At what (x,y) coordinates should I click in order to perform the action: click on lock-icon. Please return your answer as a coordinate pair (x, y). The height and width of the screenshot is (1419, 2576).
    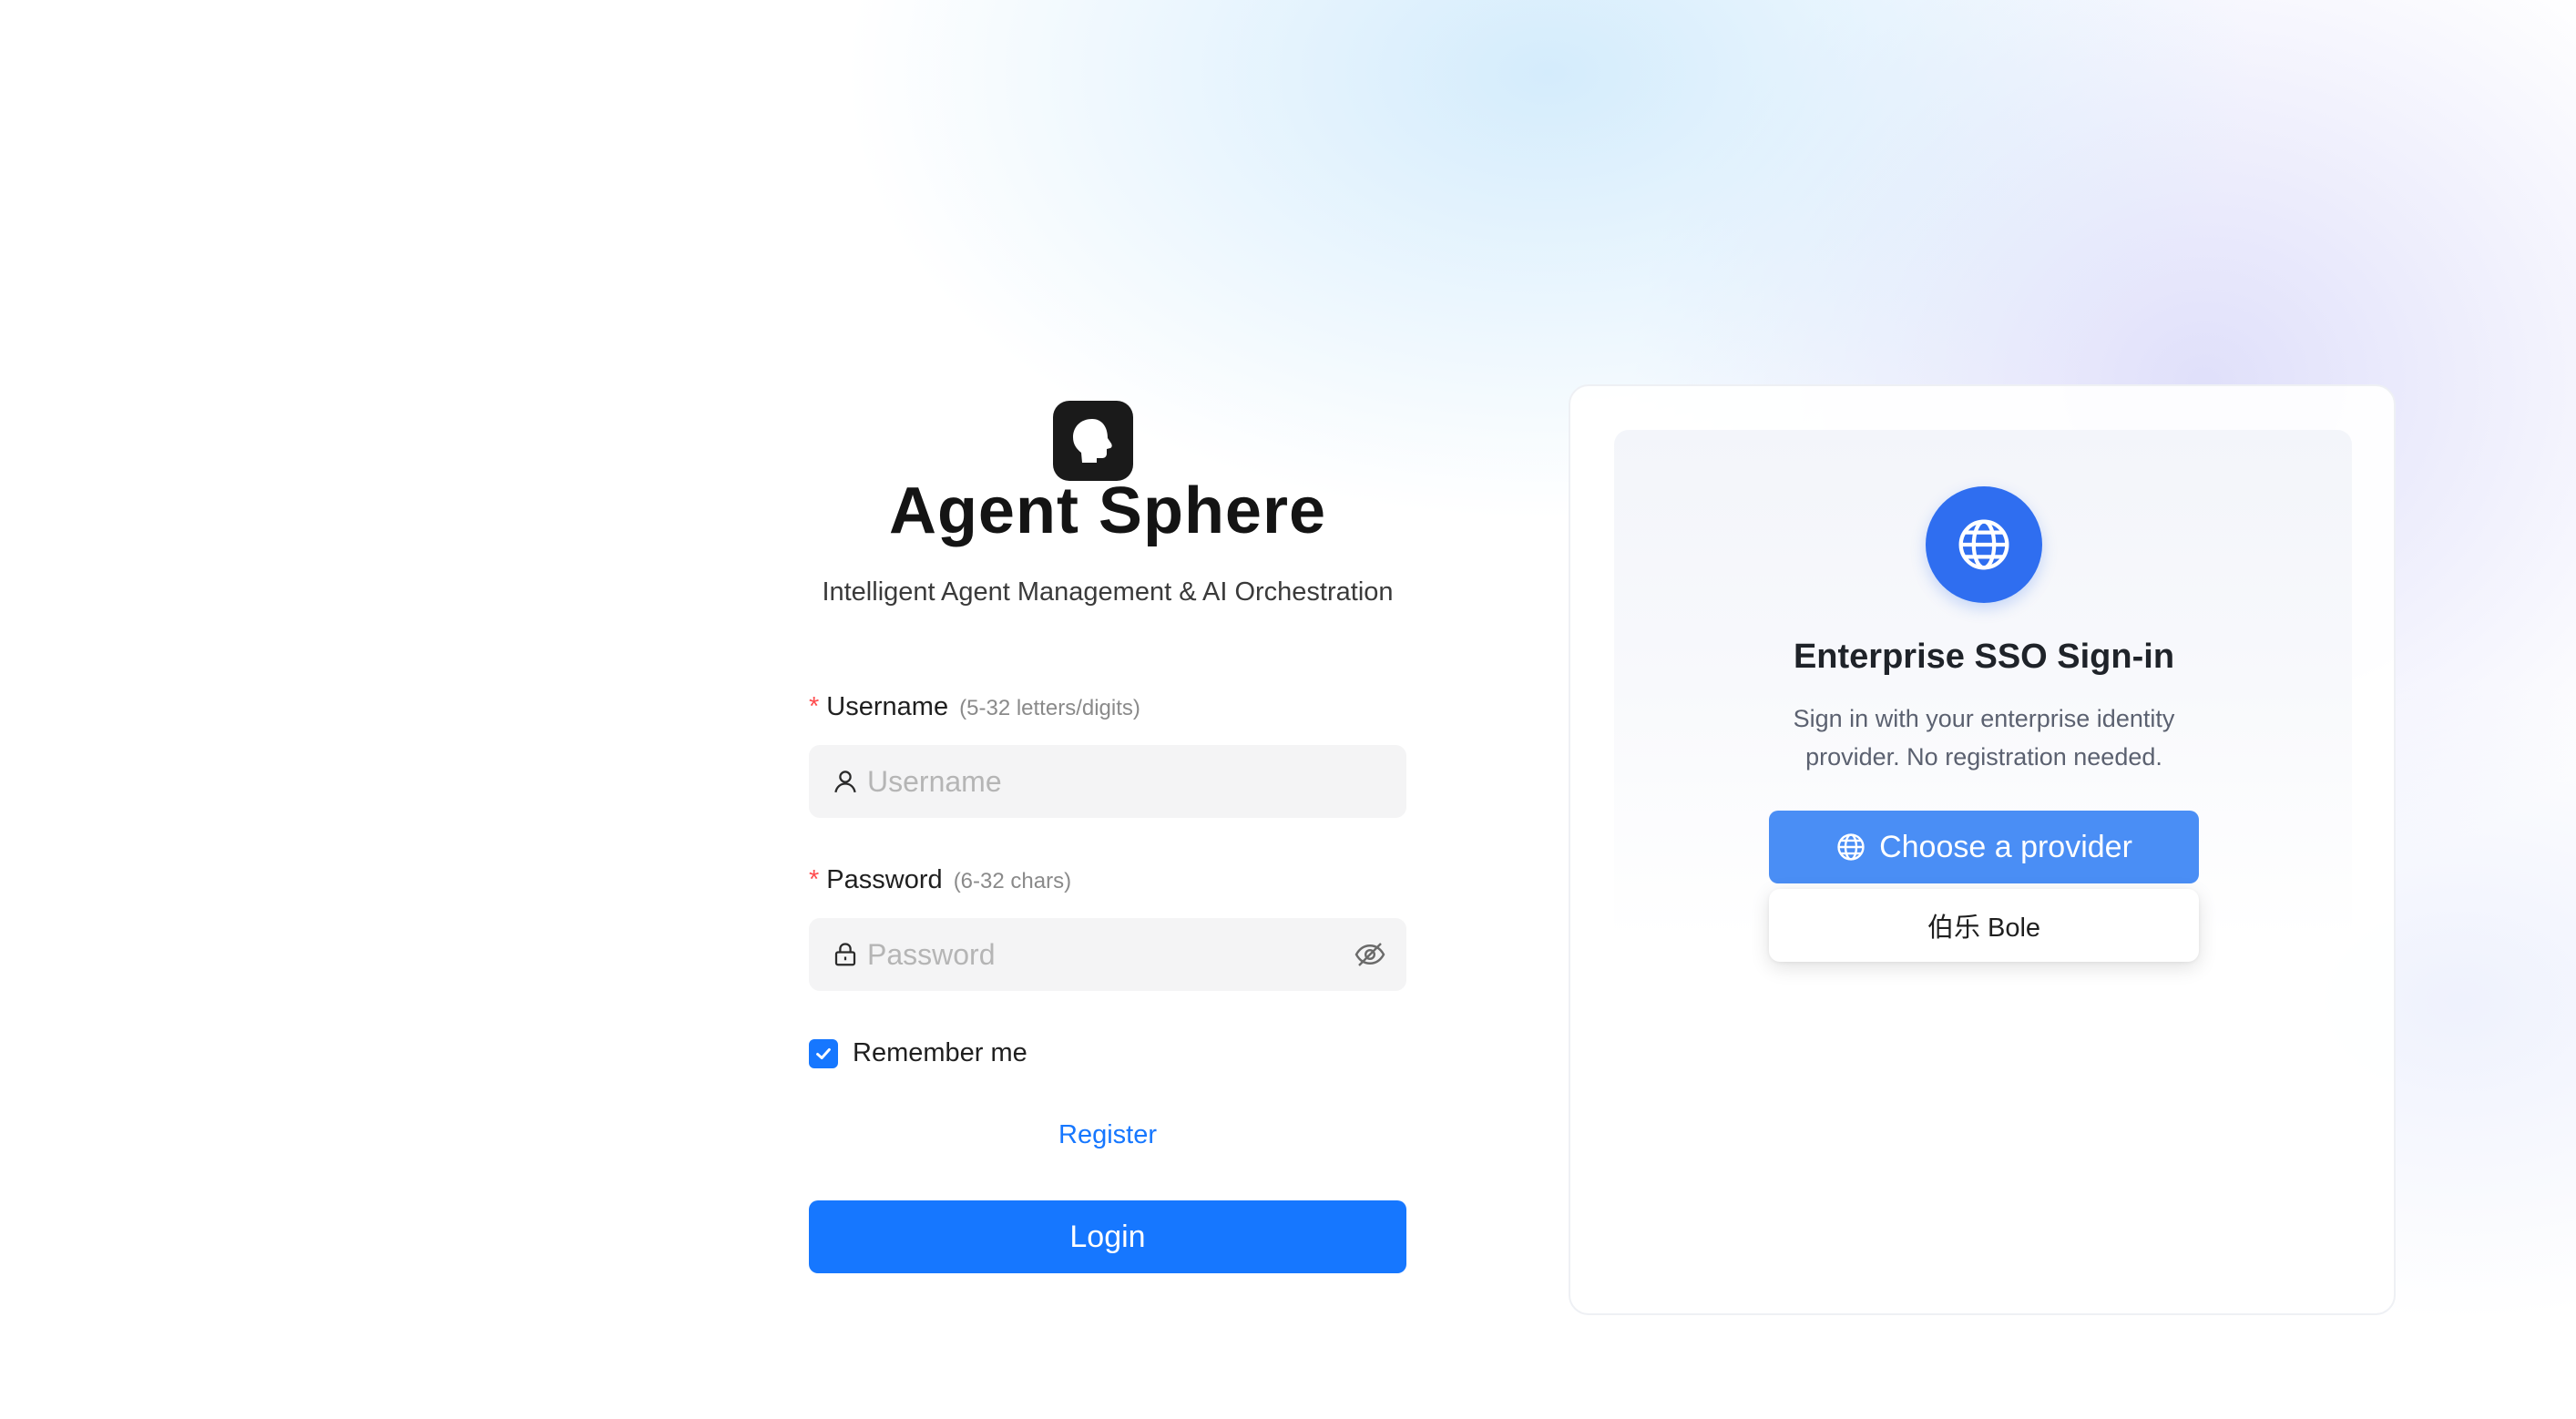
    Looking at the image, I should click on (845, 954).